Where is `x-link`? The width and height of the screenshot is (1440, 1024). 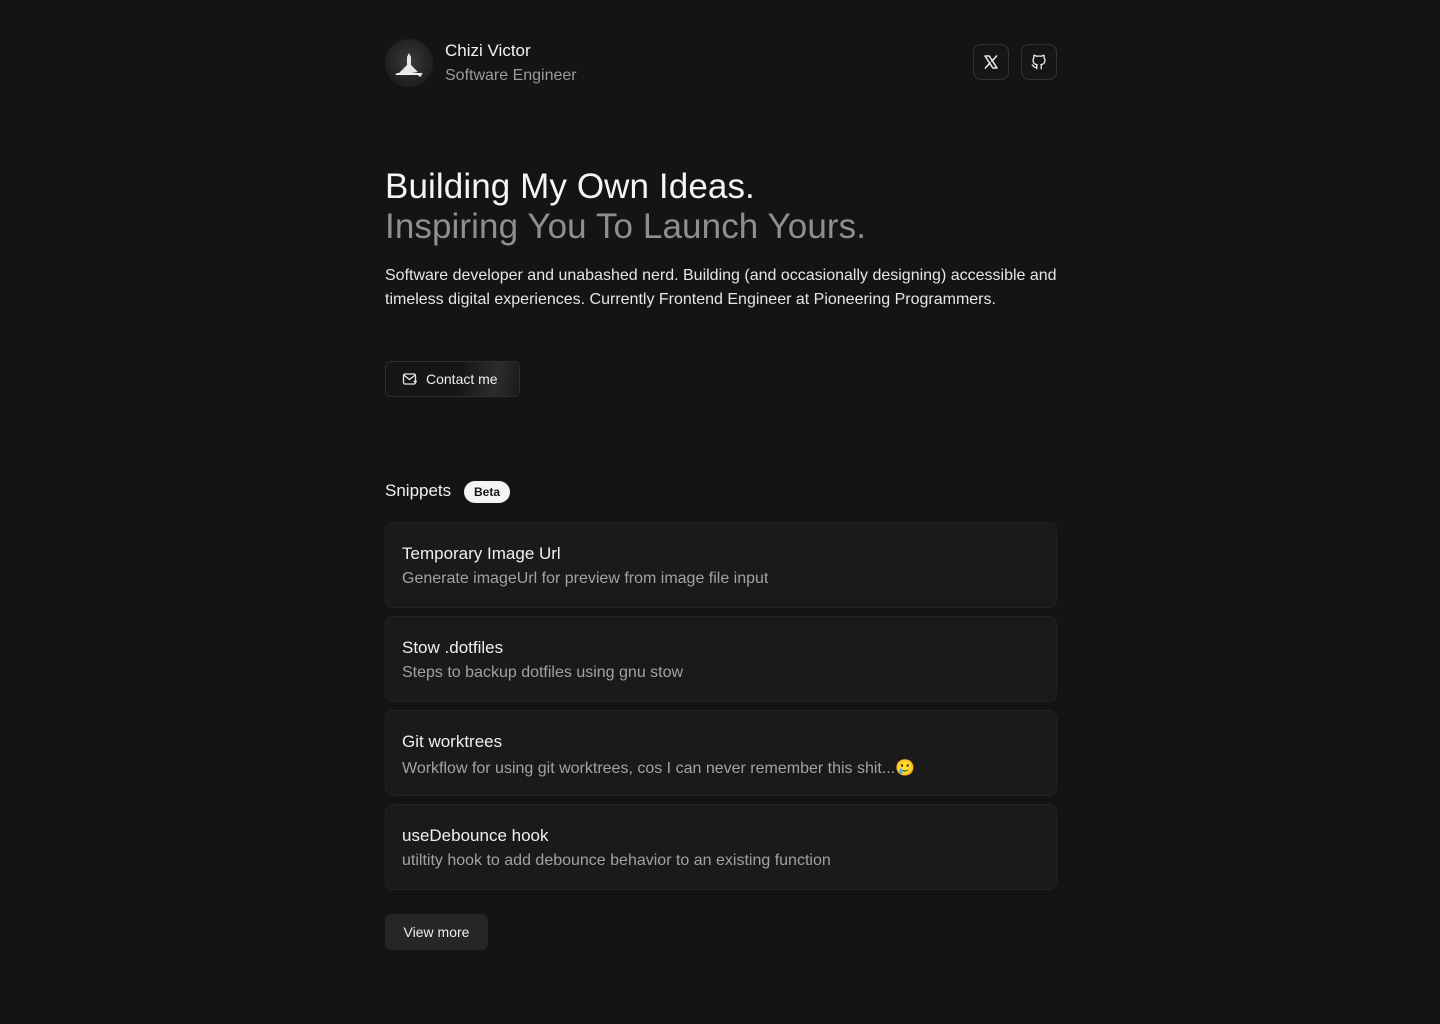
x-link is located at coordinates (991, 62).